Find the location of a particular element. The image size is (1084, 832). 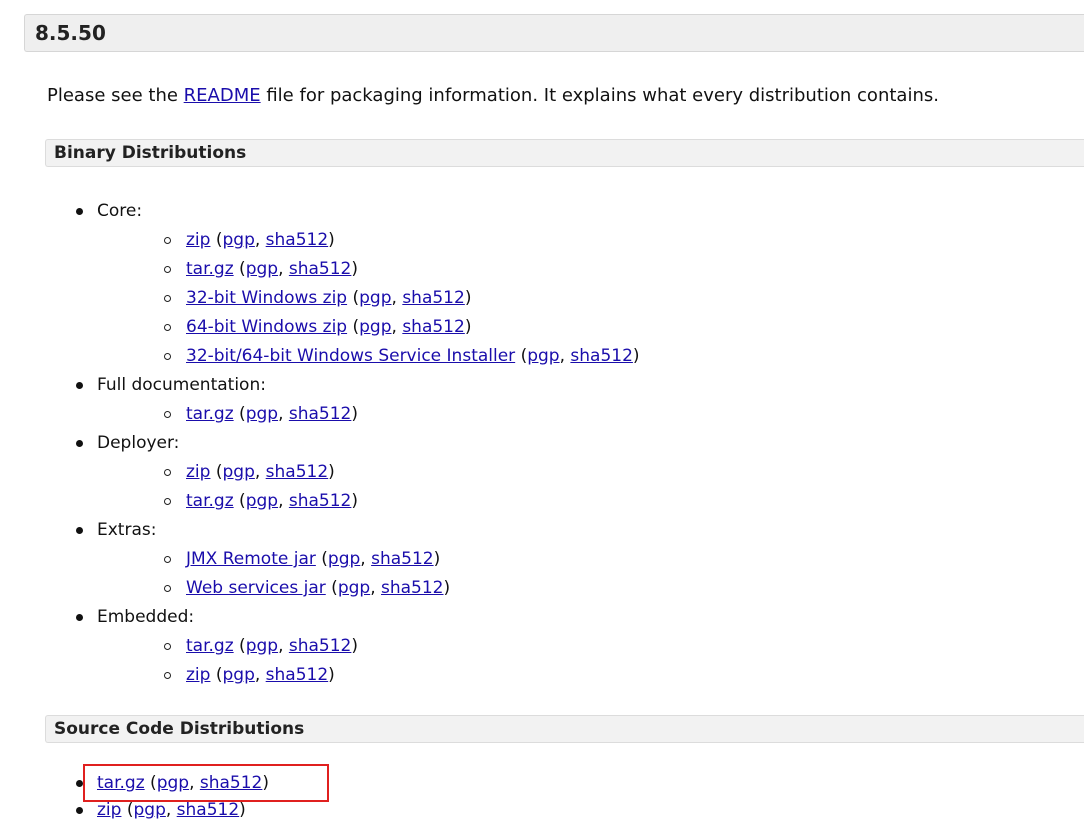

core-3-pgp-link: pgp is located at coordinates (375, 327).